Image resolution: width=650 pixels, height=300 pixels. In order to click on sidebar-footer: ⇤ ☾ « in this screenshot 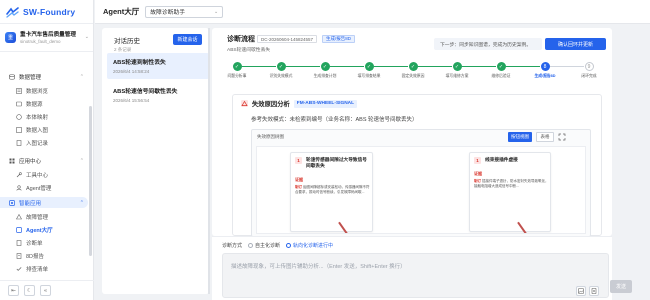, I will do `click(47, 290)`.